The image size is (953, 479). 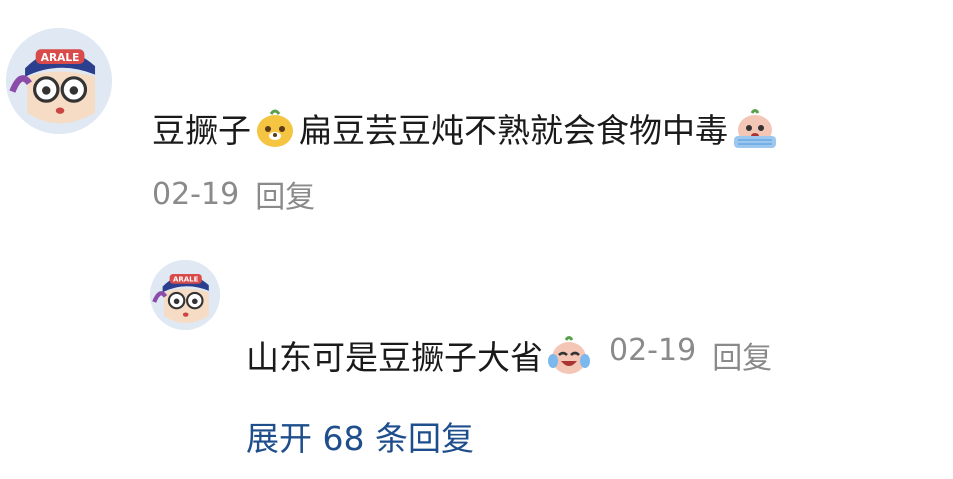 I want to click on reply-button: 回复, so click(x=285, y=194).